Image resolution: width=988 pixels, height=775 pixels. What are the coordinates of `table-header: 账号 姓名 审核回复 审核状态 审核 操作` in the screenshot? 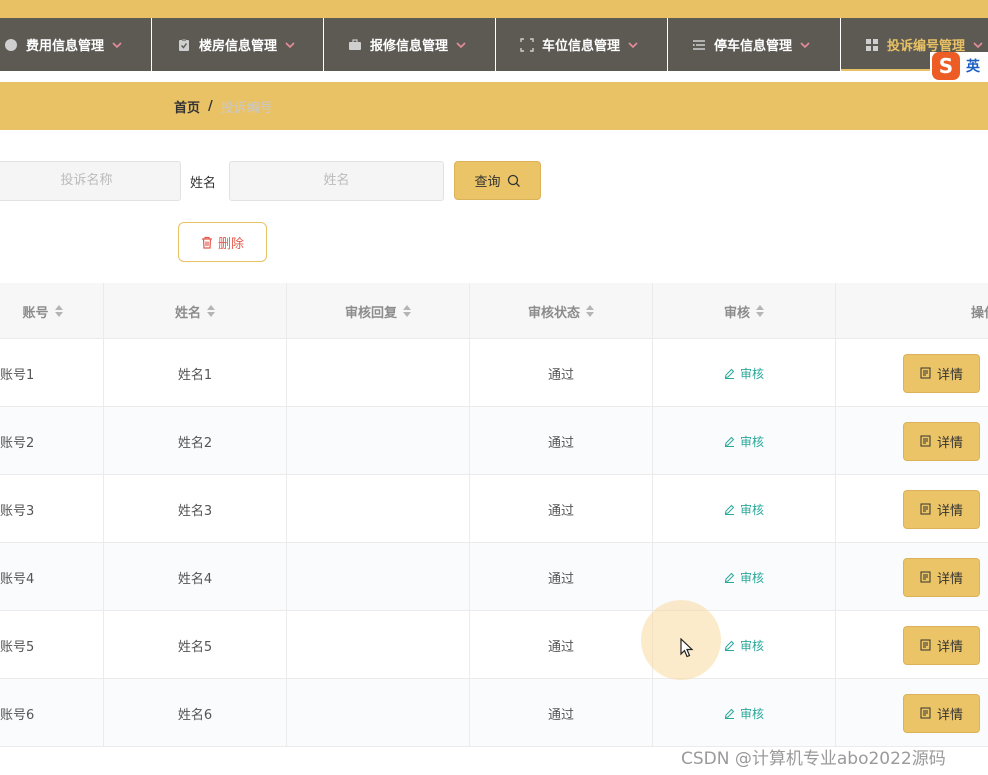 It's located at (494, 311).